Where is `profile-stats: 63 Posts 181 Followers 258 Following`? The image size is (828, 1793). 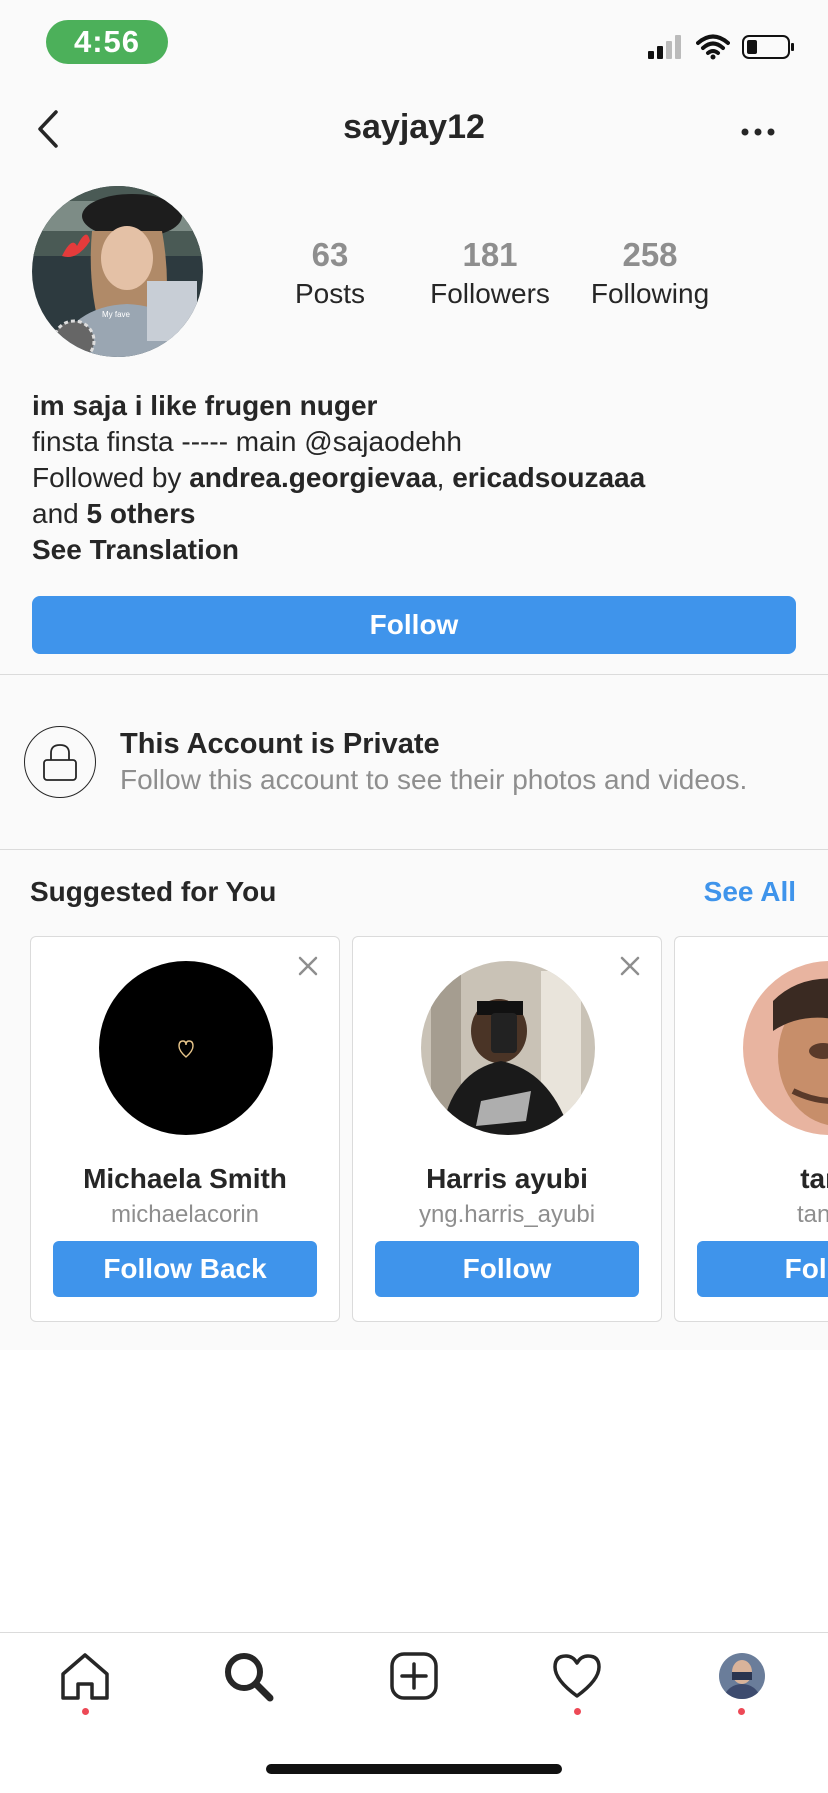
profile-stats: 63 Posts 181 Followers 258 Following is located at coordinates (490, 273).